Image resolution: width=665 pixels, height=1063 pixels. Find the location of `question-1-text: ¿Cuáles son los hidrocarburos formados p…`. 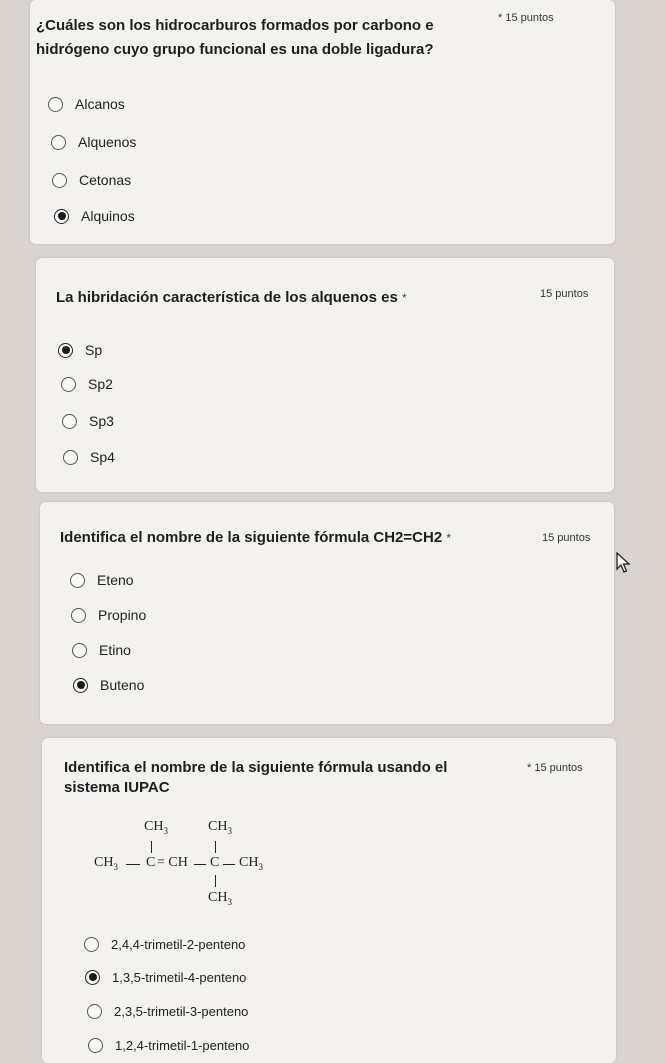

question-1-text: ¿Cuáles son los hidrocarburos formados p… is located at coordinates (256, 38).